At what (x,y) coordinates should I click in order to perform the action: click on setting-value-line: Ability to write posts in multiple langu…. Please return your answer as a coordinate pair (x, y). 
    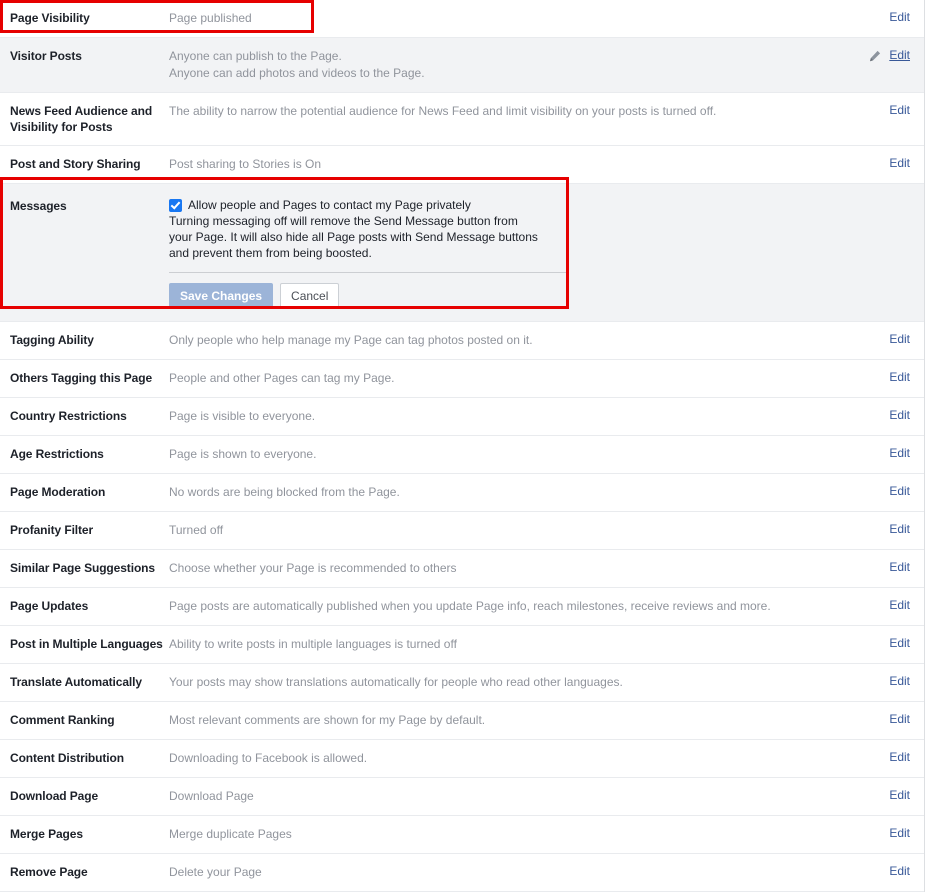
    Looking at the image, I should click on (313, 644).